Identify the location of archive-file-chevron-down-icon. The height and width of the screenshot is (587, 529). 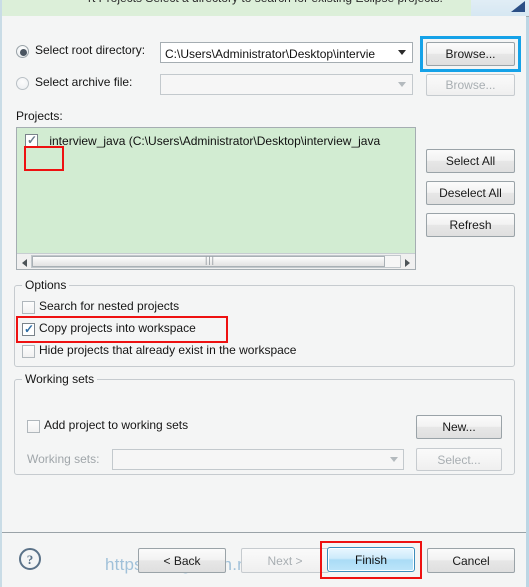
(402, 84).